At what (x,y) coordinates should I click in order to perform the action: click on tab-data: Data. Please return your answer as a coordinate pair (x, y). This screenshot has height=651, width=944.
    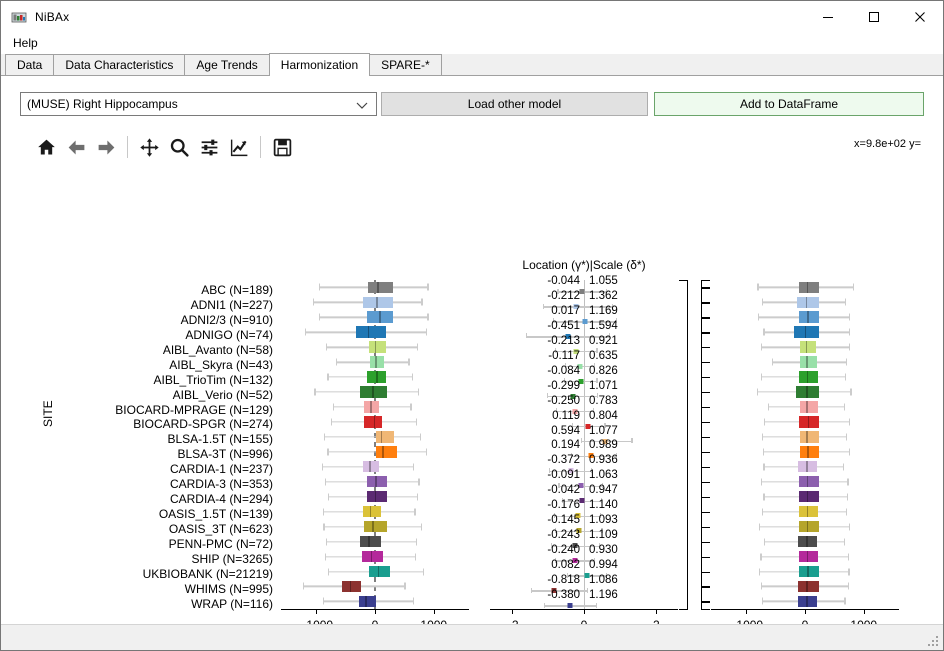
    Looking at the image, I should click on (30, 64).